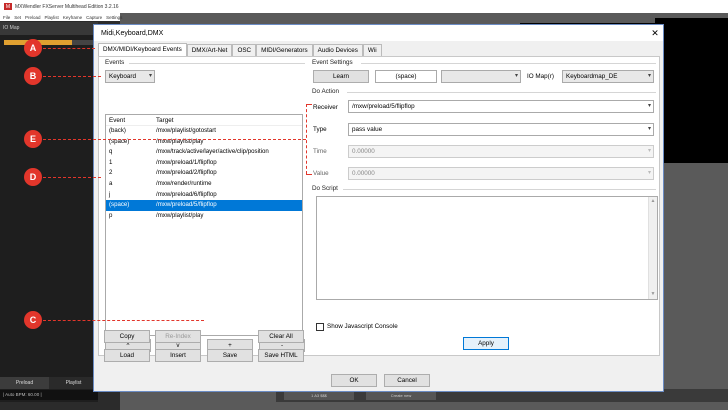  Describe the element at coordinates (204, 173) in the screenshot. I see `list-item: 2/mxw/preload/2/flipflop` at that location.